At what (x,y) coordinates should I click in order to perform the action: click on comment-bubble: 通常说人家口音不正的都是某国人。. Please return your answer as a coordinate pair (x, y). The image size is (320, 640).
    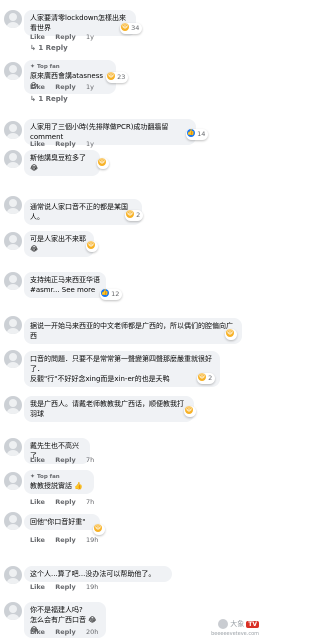
    Looking at the image, I should click on (83, 212).